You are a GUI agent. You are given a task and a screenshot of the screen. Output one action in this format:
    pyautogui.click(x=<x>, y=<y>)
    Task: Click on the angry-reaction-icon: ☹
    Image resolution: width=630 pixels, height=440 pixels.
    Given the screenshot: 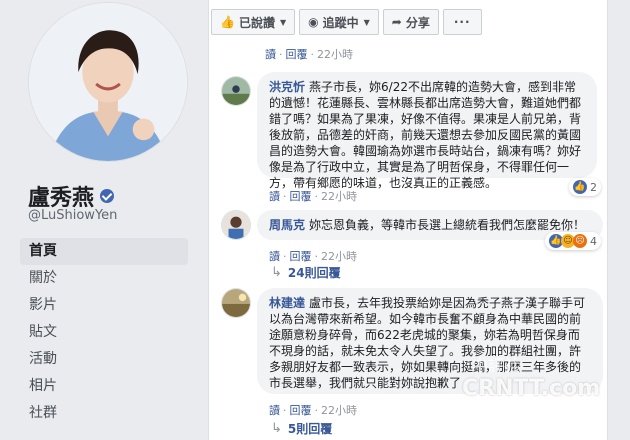 What is the action you would take?
    pyautogui.click(x=580, y=241)
    